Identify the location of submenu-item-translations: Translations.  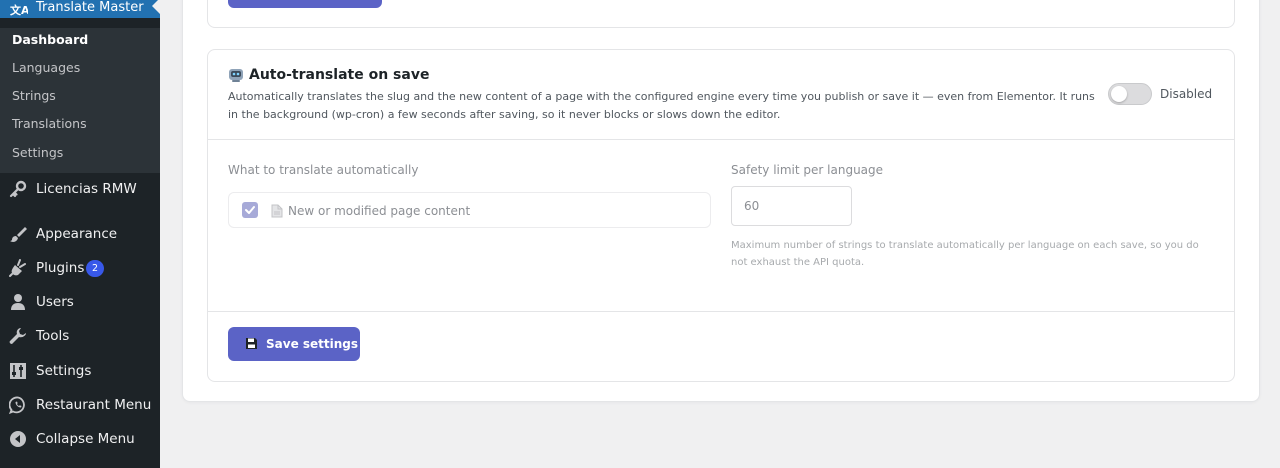
(49, 124).